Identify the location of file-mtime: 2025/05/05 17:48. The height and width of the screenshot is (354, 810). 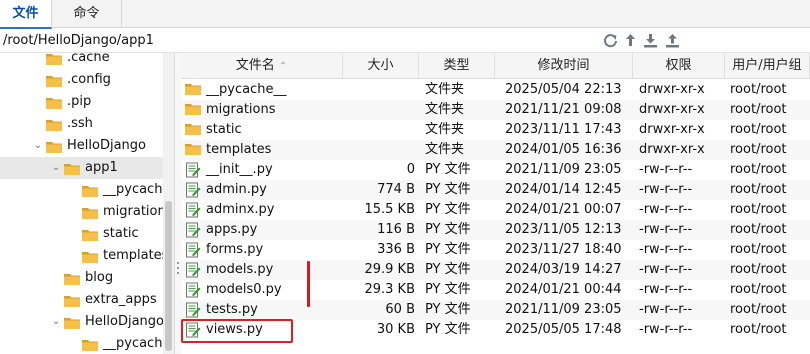
(563, 329).